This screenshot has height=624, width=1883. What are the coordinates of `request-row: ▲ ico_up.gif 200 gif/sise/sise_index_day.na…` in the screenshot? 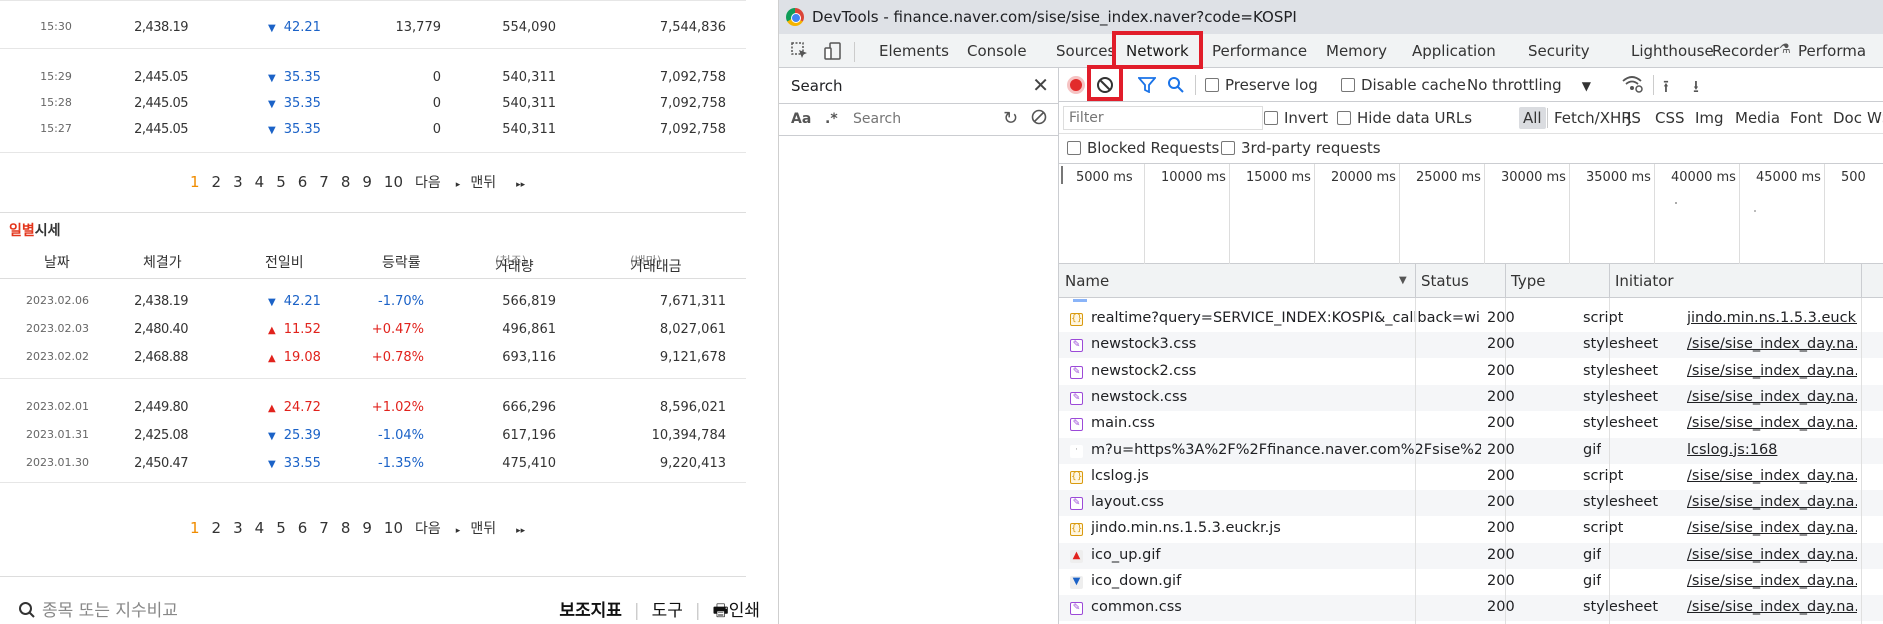 It's located at (1471, 555).